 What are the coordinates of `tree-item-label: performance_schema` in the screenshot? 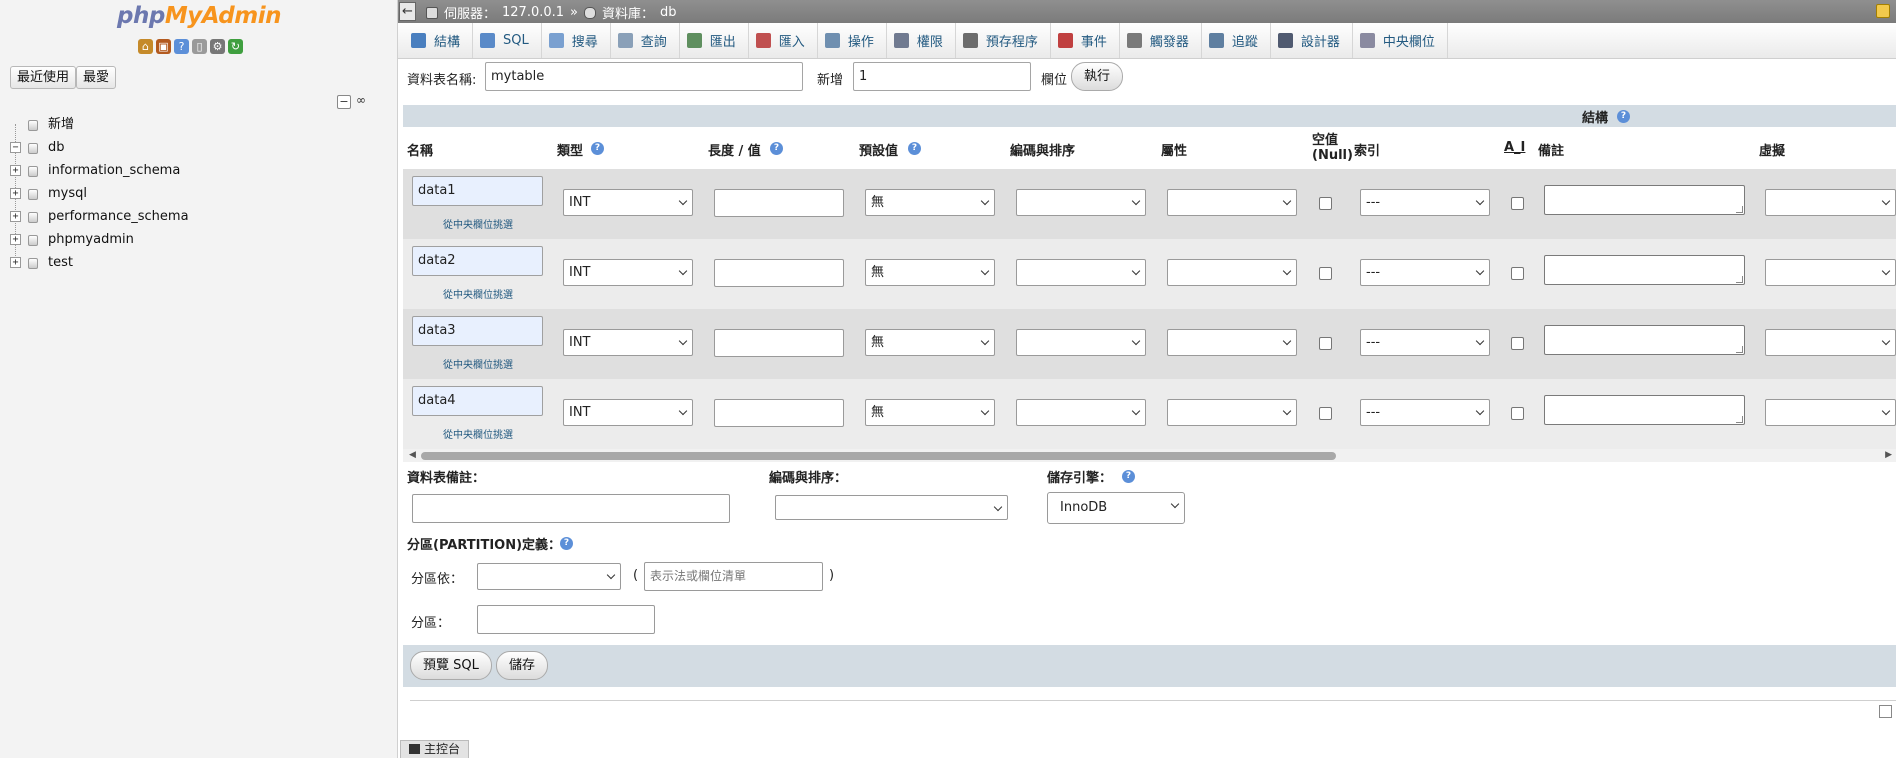 It's located at (118, 216).